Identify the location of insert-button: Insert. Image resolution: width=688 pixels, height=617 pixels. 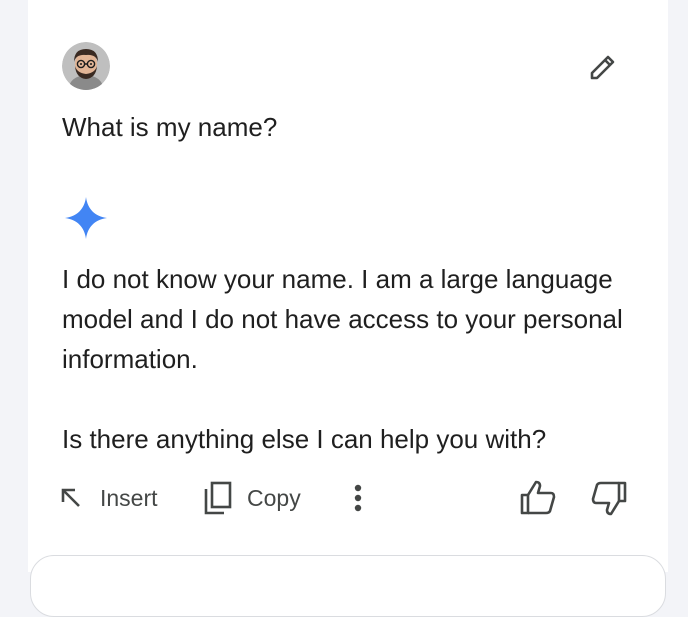
(107, 498).